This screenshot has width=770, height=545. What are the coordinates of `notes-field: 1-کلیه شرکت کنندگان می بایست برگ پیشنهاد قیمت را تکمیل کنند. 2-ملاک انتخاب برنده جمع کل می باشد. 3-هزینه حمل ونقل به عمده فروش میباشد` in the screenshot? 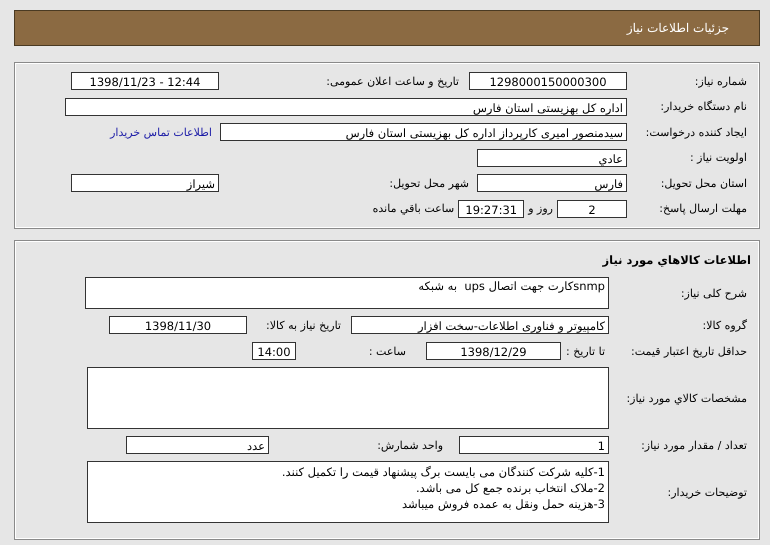 It's located at (348, 492).